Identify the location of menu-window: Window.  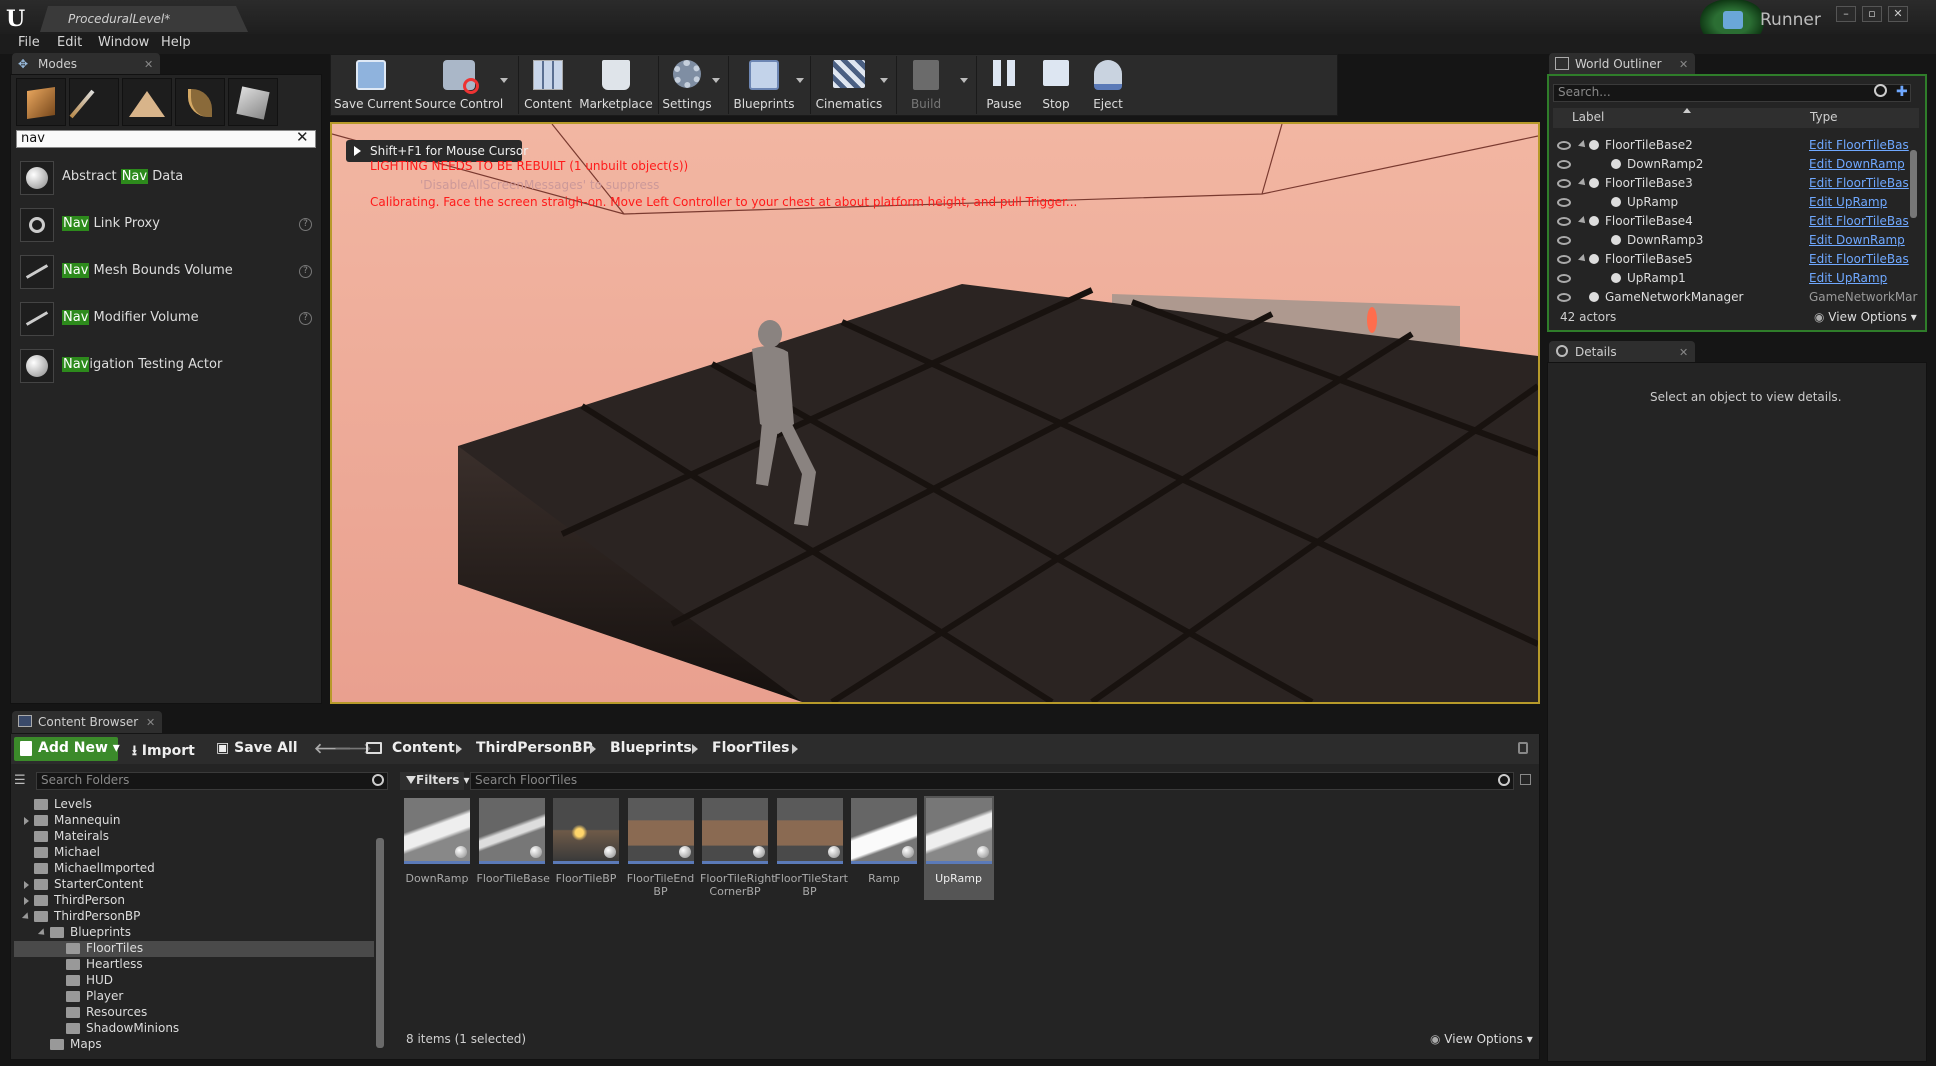
(123, 42).